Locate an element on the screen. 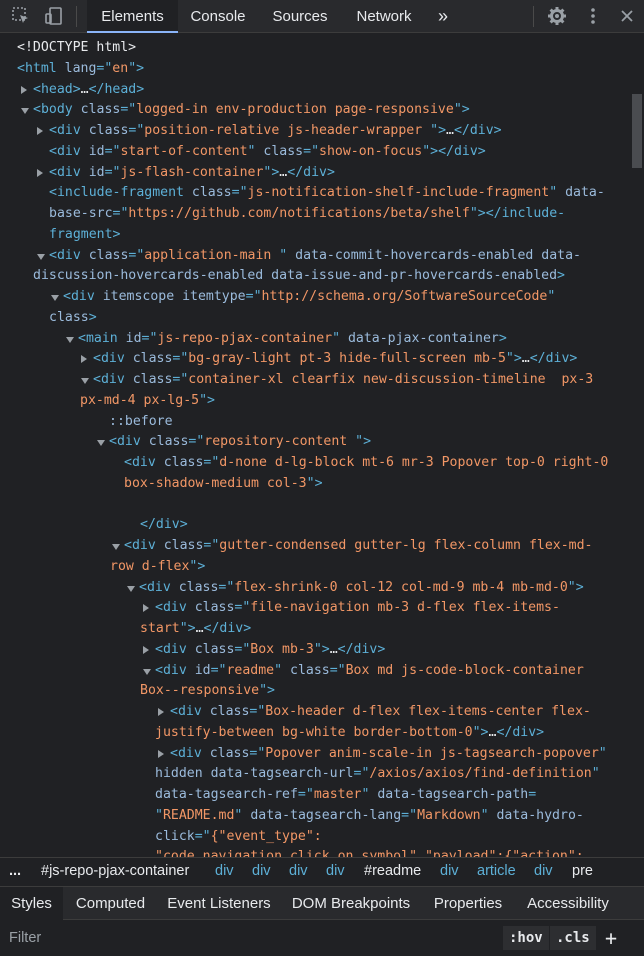  dom-node-row: fragment> is located at coordinates (84, 235).